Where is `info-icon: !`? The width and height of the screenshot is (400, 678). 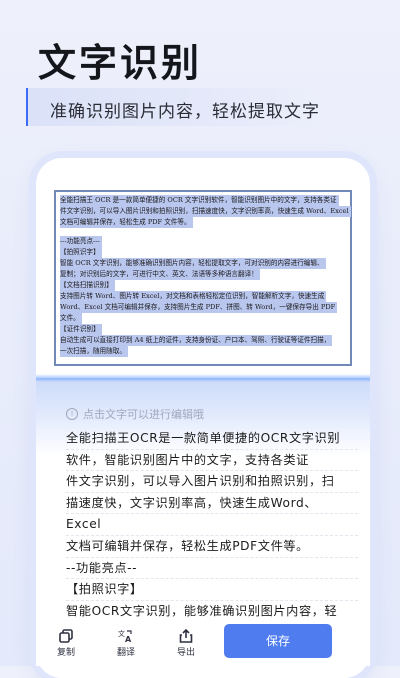
info-icon: ! is located at coordinates (72, 414).